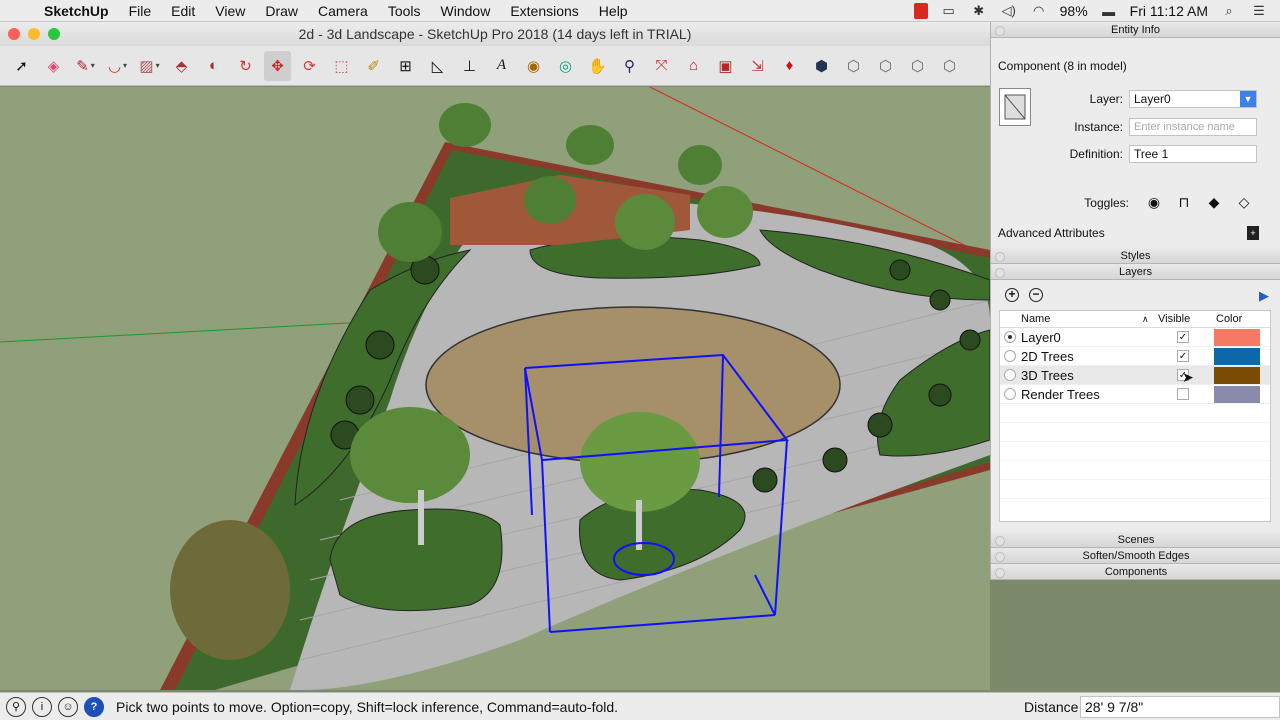 Image resolution: width=1280 pixels, height=720 pixels. Describe the element at coordinates (466, 11) in the screenshot. I see `menu-window: Window` at that location.